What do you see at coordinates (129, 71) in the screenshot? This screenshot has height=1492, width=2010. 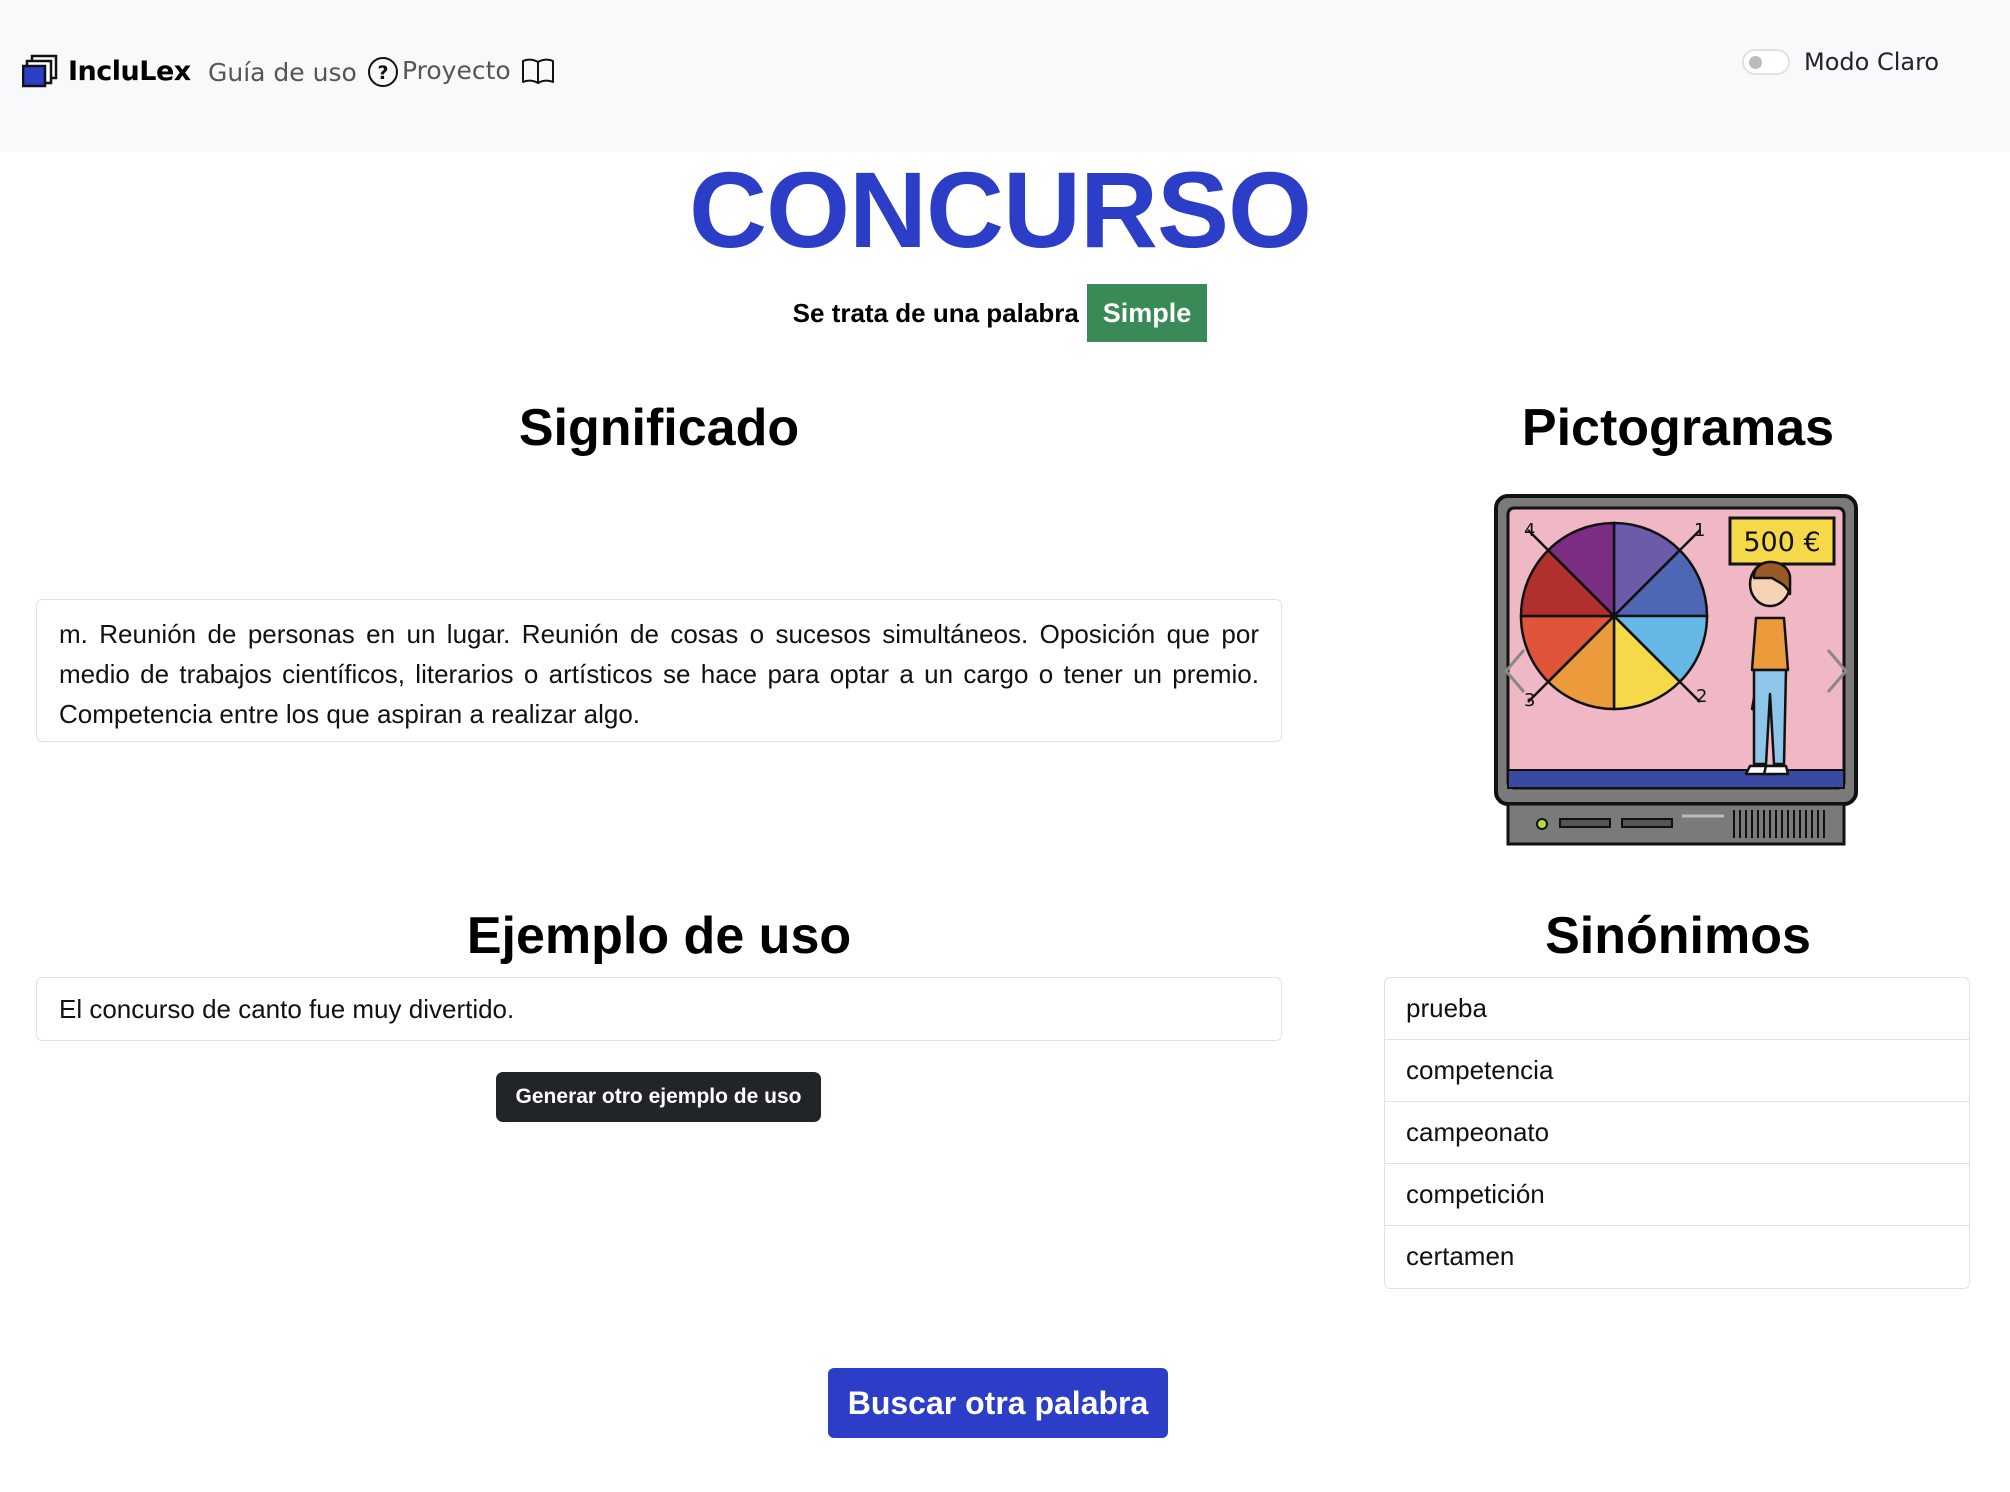 I see `brand-name: IncluLex` at bounding box center [129, 71].